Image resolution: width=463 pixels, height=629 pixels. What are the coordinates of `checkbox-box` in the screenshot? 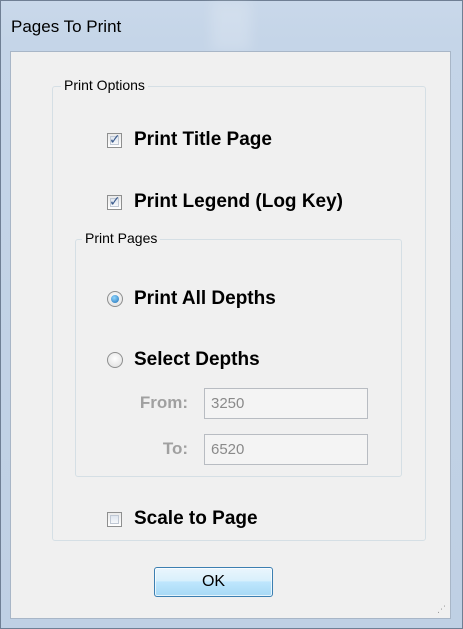 It's located at (114, 519).